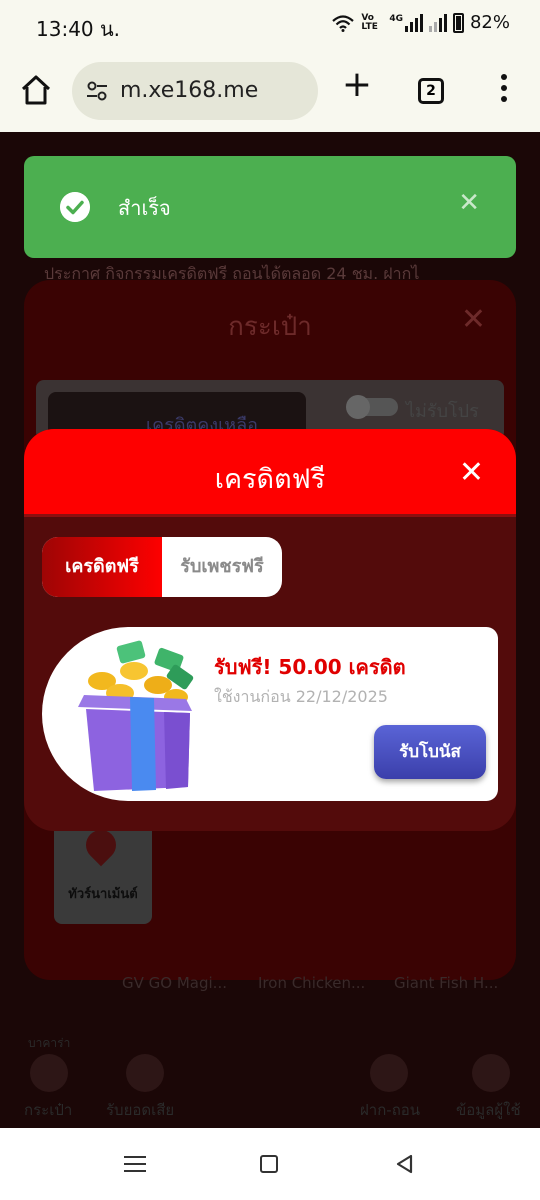 The height and width of the screenshot is (1200, 540). What do you see at coordinates (78, 29) in the screenshot?
I see `status-time: 13:40 น.` at bounding box center [78, 29].